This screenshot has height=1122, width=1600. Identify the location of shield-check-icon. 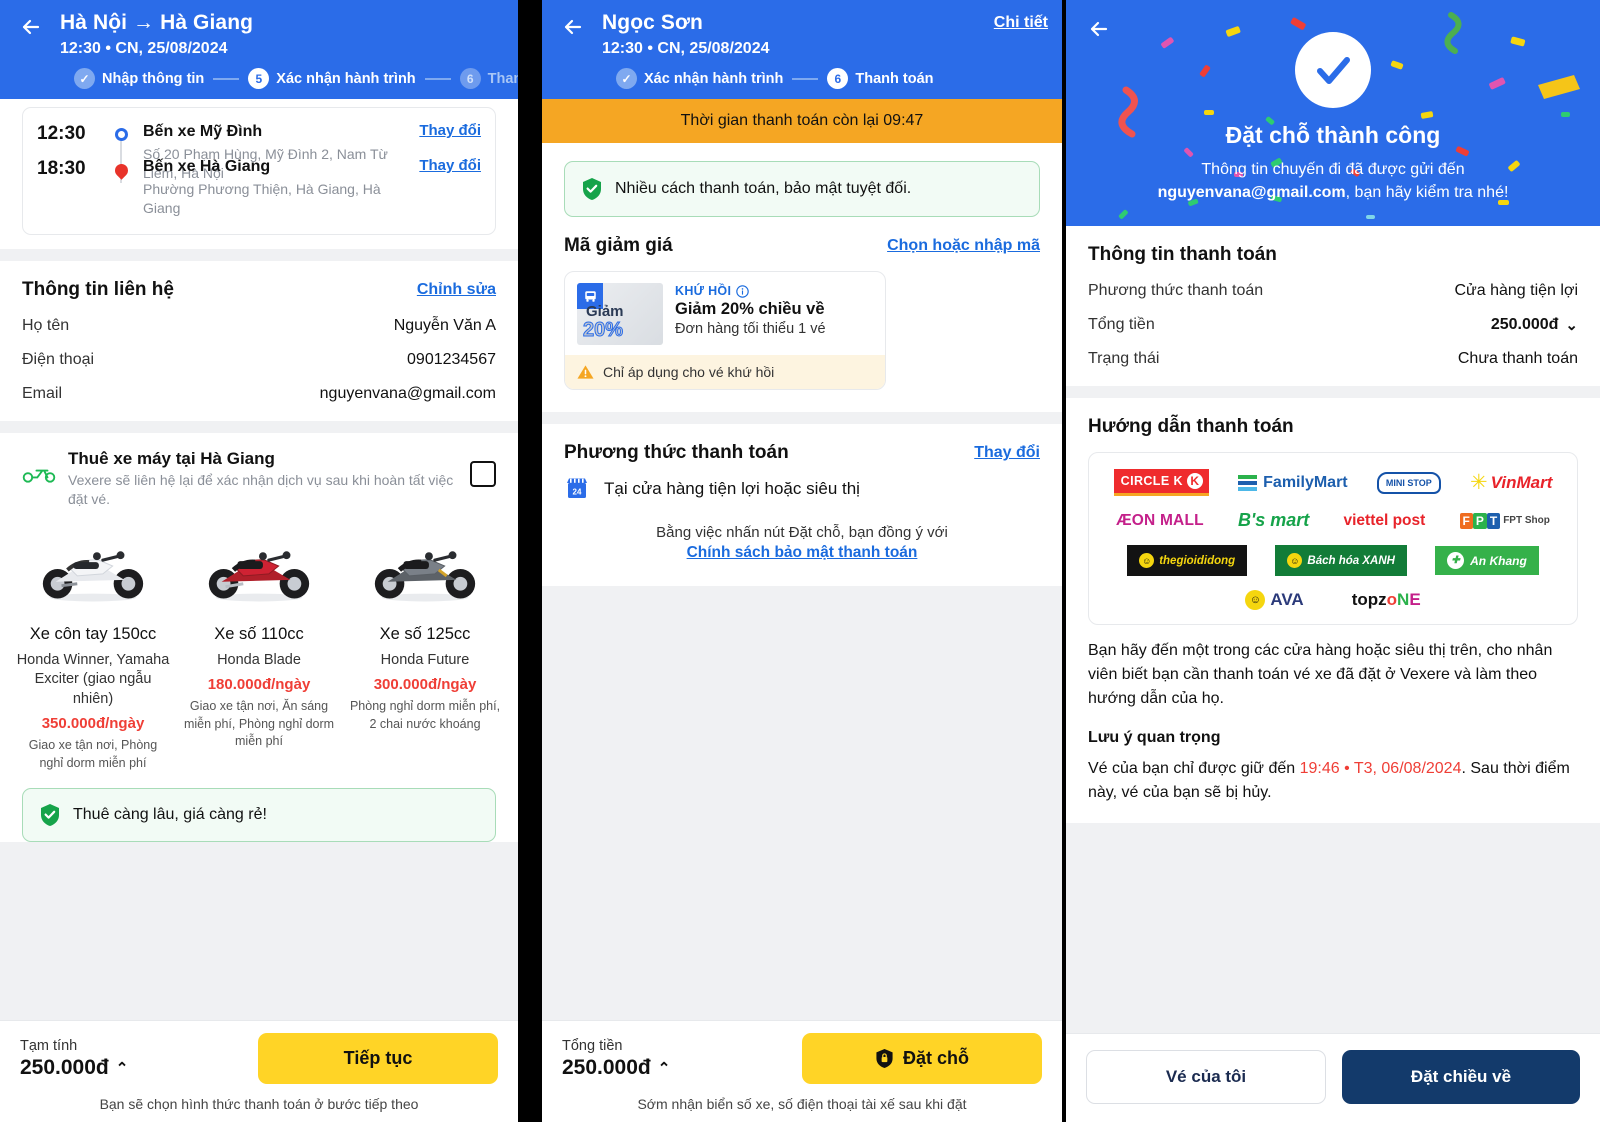
(592, 189).